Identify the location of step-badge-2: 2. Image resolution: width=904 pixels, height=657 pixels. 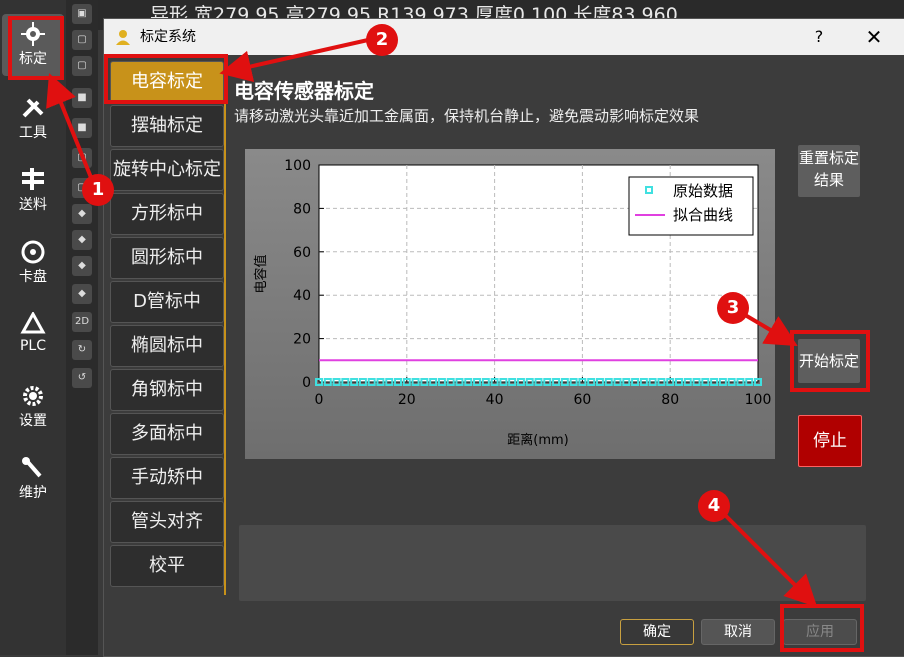
(382, 40).